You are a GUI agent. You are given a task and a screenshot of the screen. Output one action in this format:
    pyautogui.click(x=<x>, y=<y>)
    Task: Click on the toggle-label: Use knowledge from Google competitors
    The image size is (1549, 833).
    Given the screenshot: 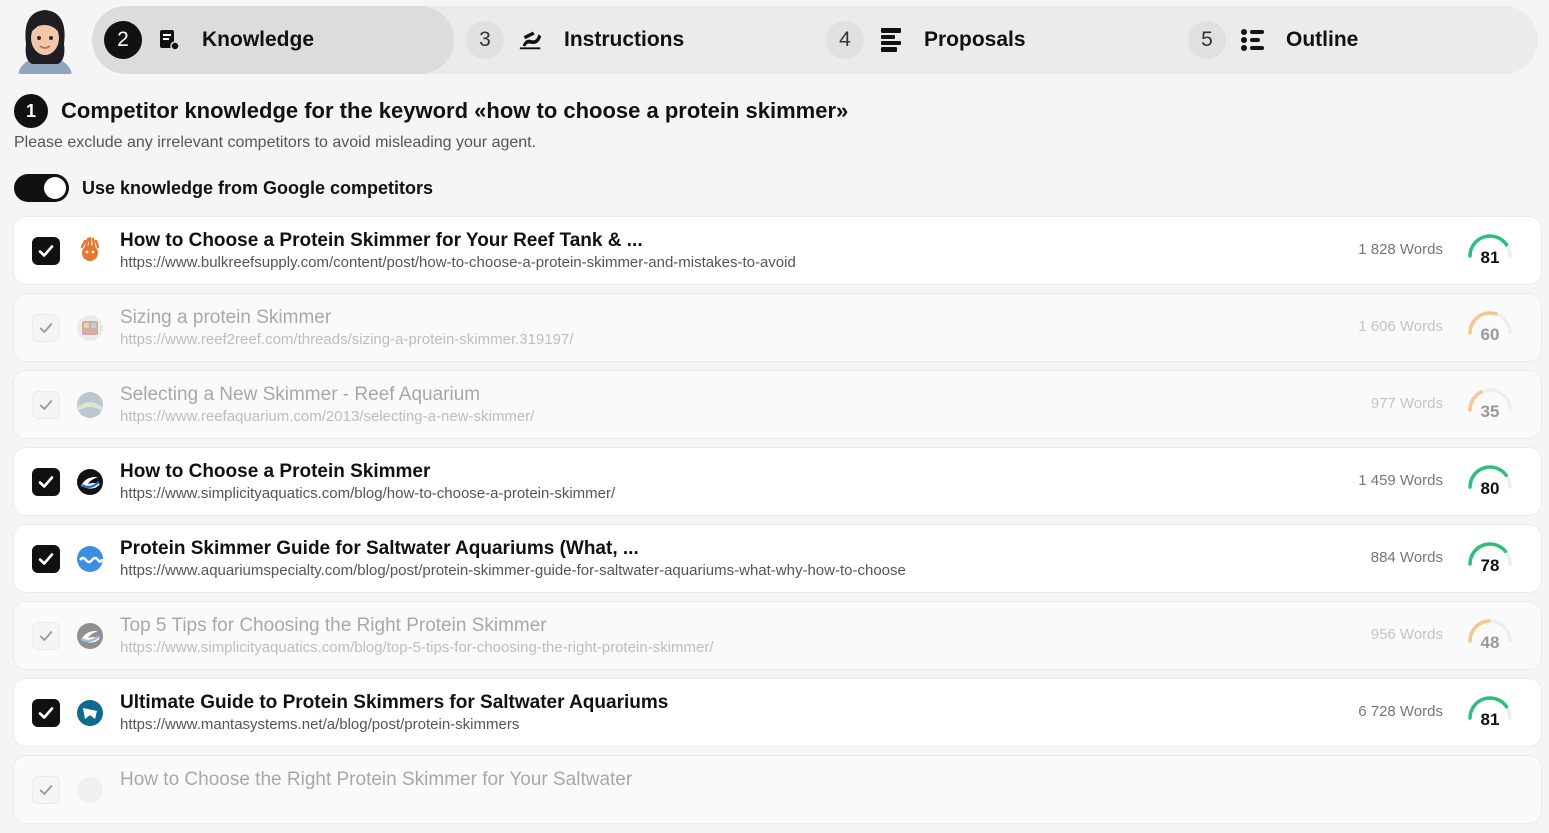 What is the action you would take?
    pyautogui.click(x=258, y=187)
    